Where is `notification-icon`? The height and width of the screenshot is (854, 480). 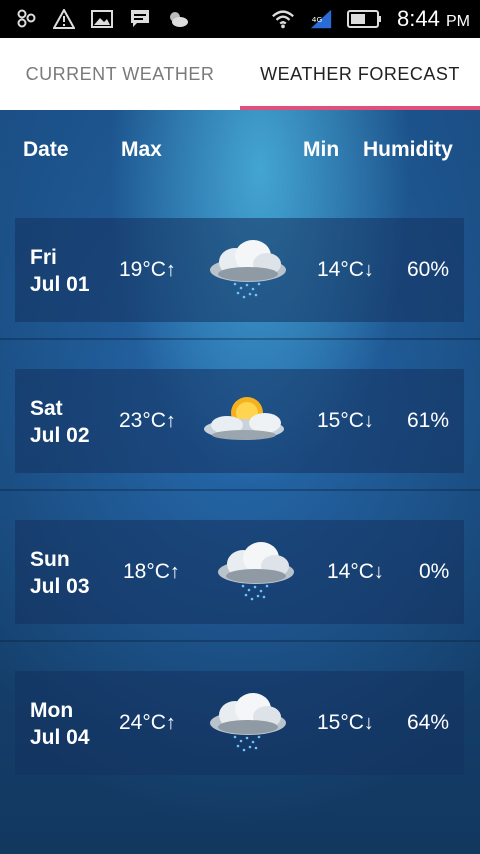 notification-icon is located at coordinates (26, 19).